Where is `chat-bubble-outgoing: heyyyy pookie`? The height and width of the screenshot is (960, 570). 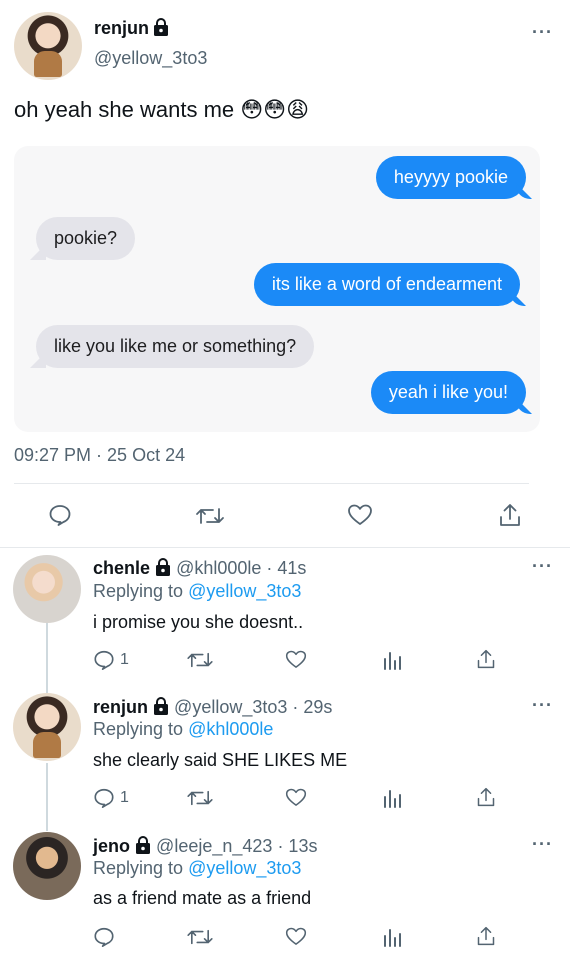
chat-bubble-outgoing: heyyyy pookie is located at coordinates (450, 177).